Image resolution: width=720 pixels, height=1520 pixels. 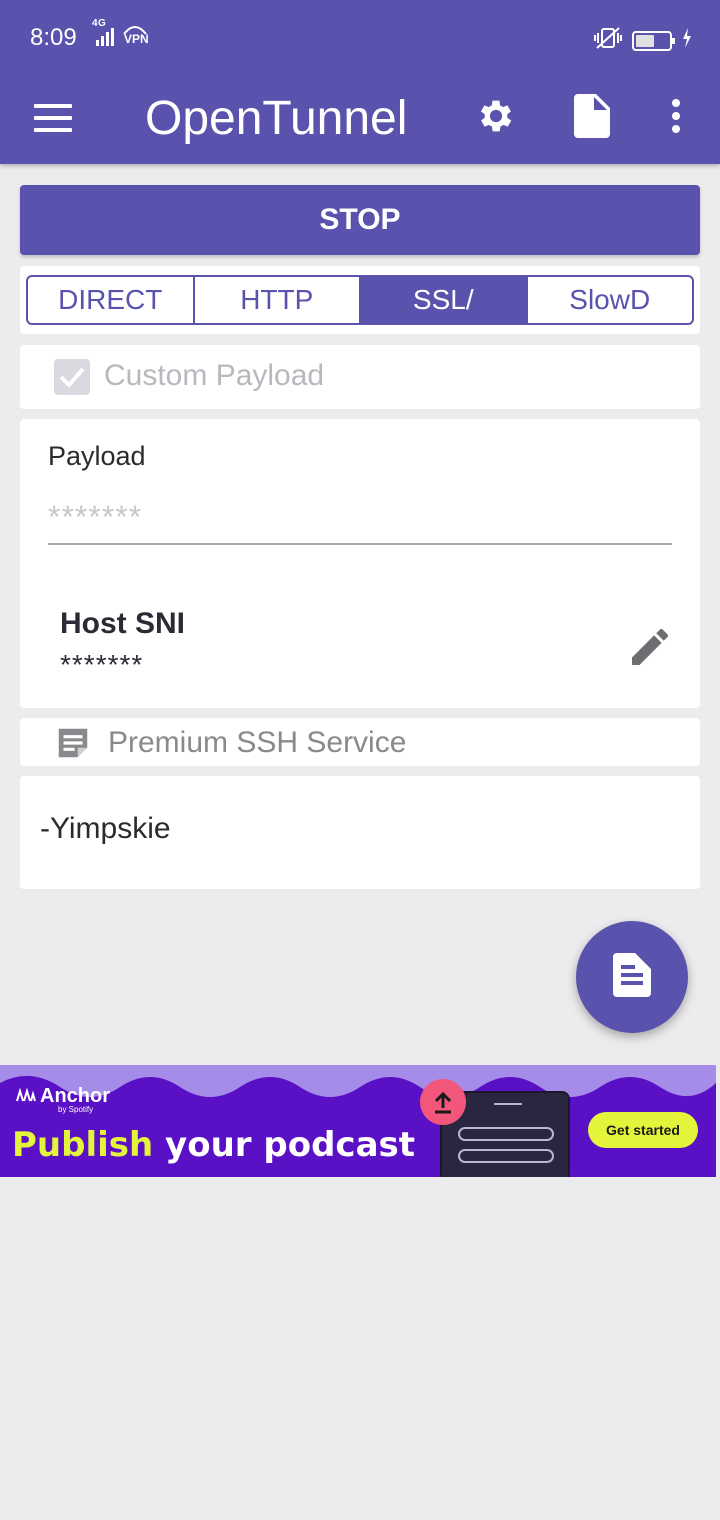 I want to click on ad-headline-highlight: Publish, so click(x=83, y=1145).